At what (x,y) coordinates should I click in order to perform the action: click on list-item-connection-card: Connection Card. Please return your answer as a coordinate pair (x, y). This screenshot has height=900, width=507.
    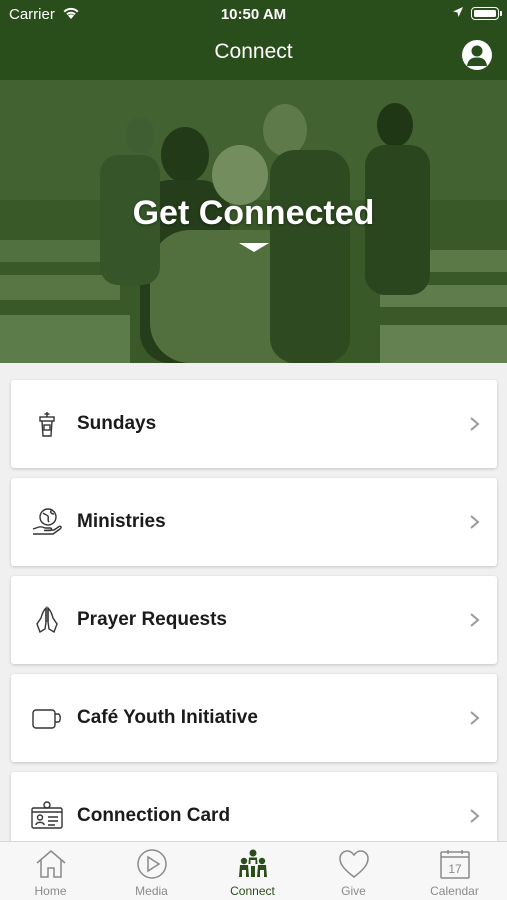
    Looking at the image, I should click on (254, 806).